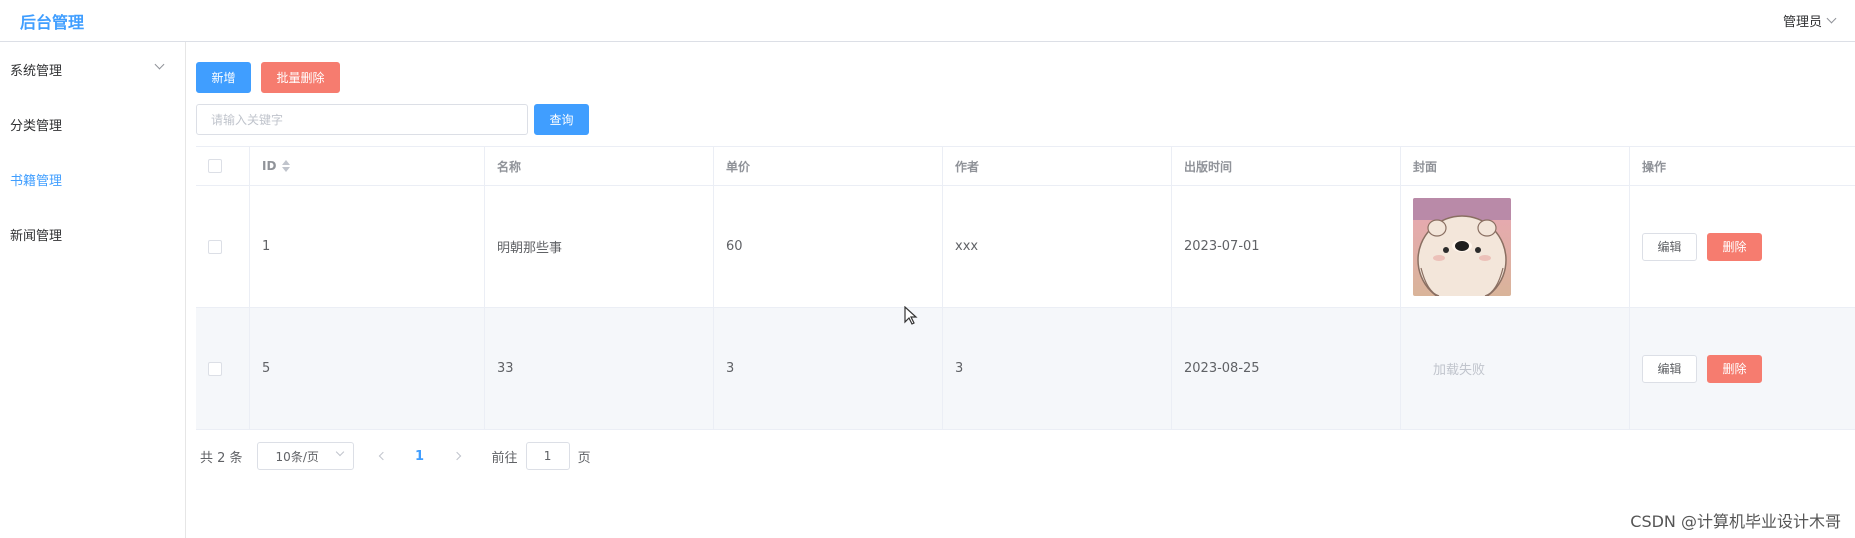  Describe the element at coordinates (1654, 166) in the screenshot. I see `column-header-actions: 操作` at that location.